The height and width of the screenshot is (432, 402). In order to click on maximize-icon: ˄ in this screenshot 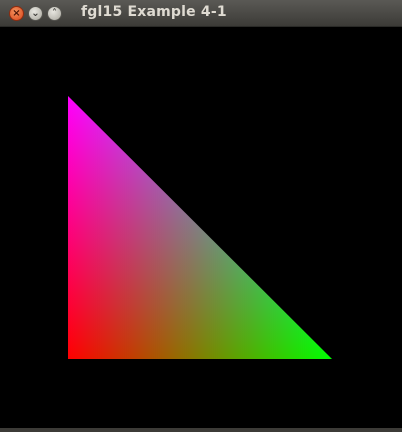, I will do `click(54, 13)`.